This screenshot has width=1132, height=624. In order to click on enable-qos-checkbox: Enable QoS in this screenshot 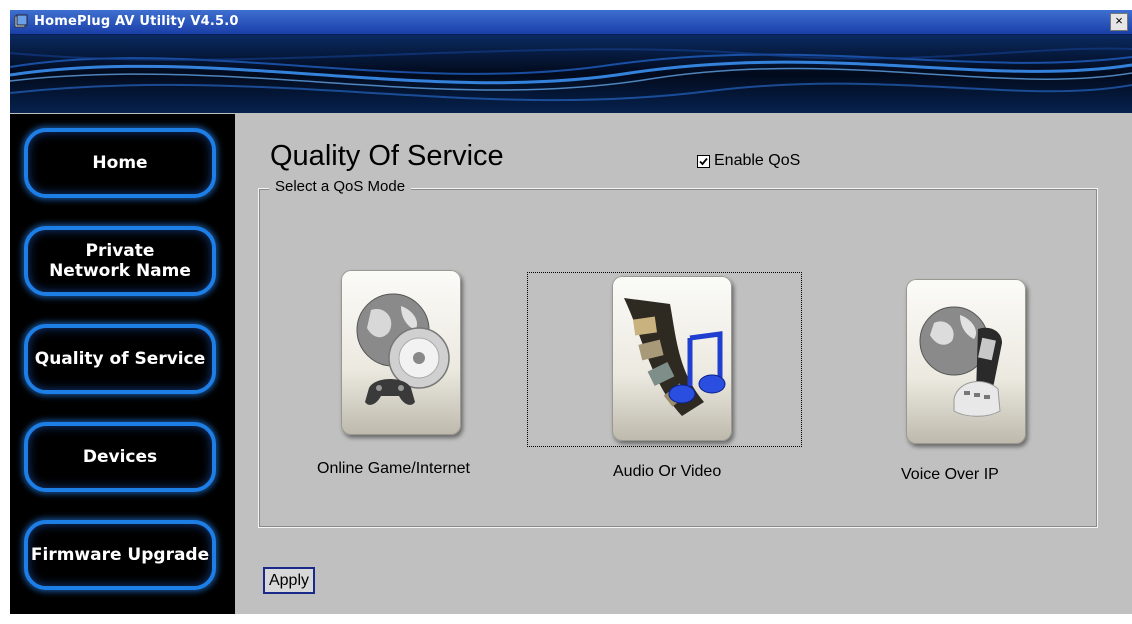, I will do `click(748, 161)`.